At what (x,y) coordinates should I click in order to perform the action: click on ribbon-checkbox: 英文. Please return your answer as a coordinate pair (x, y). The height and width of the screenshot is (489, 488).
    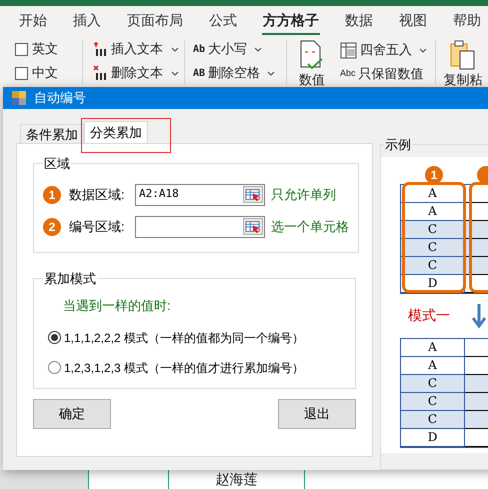
    Looking at the image, I should click on (48, 49).